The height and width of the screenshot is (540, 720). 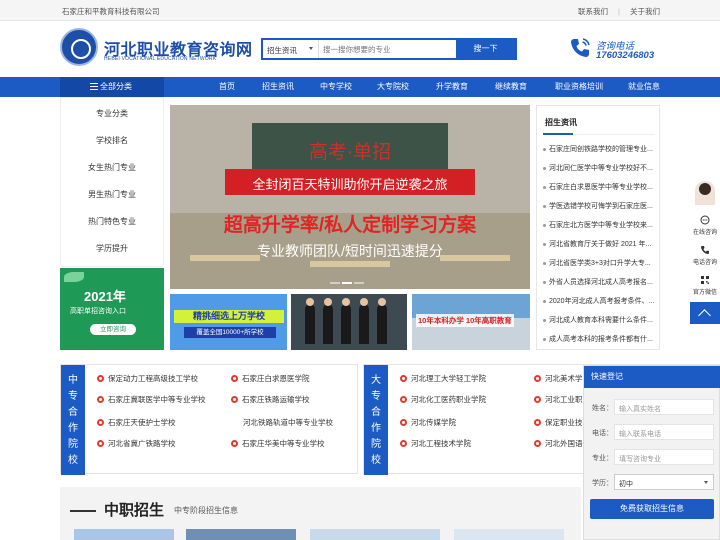 I want to click on school-link: 河北理工大学轻工学院, so click(x=443, y=378).